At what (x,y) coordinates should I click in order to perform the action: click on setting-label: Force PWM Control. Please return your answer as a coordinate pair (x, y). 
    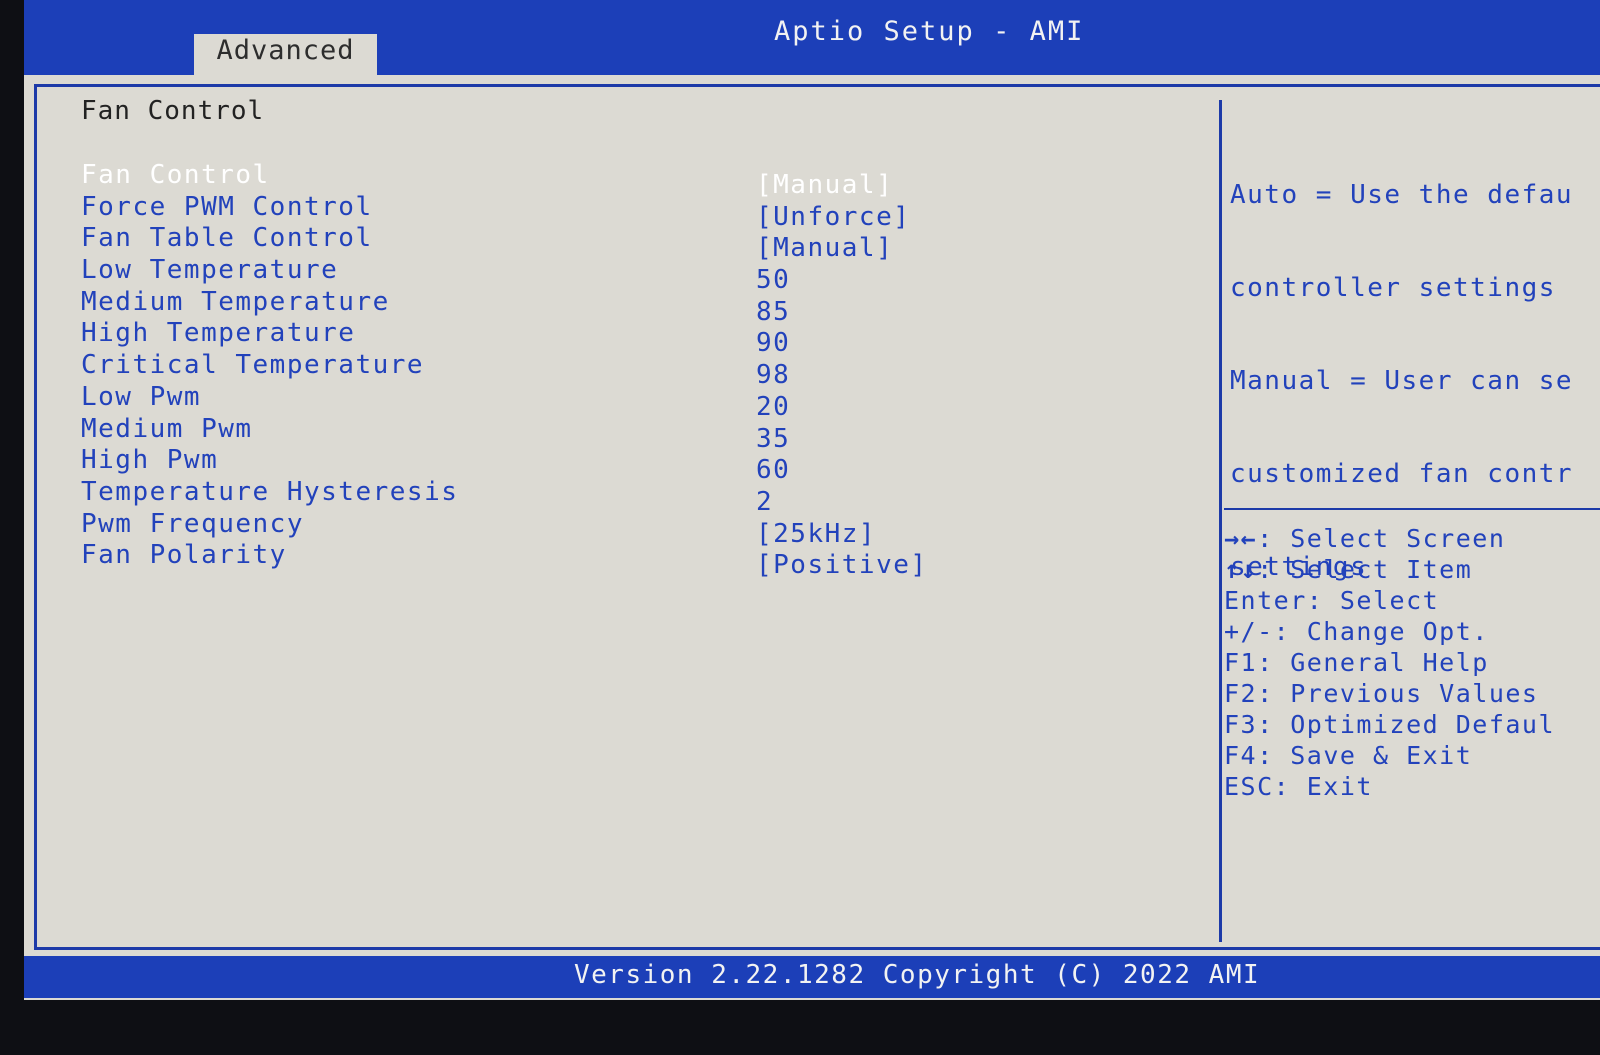
    Looking at the image, I should click on (227, 206).